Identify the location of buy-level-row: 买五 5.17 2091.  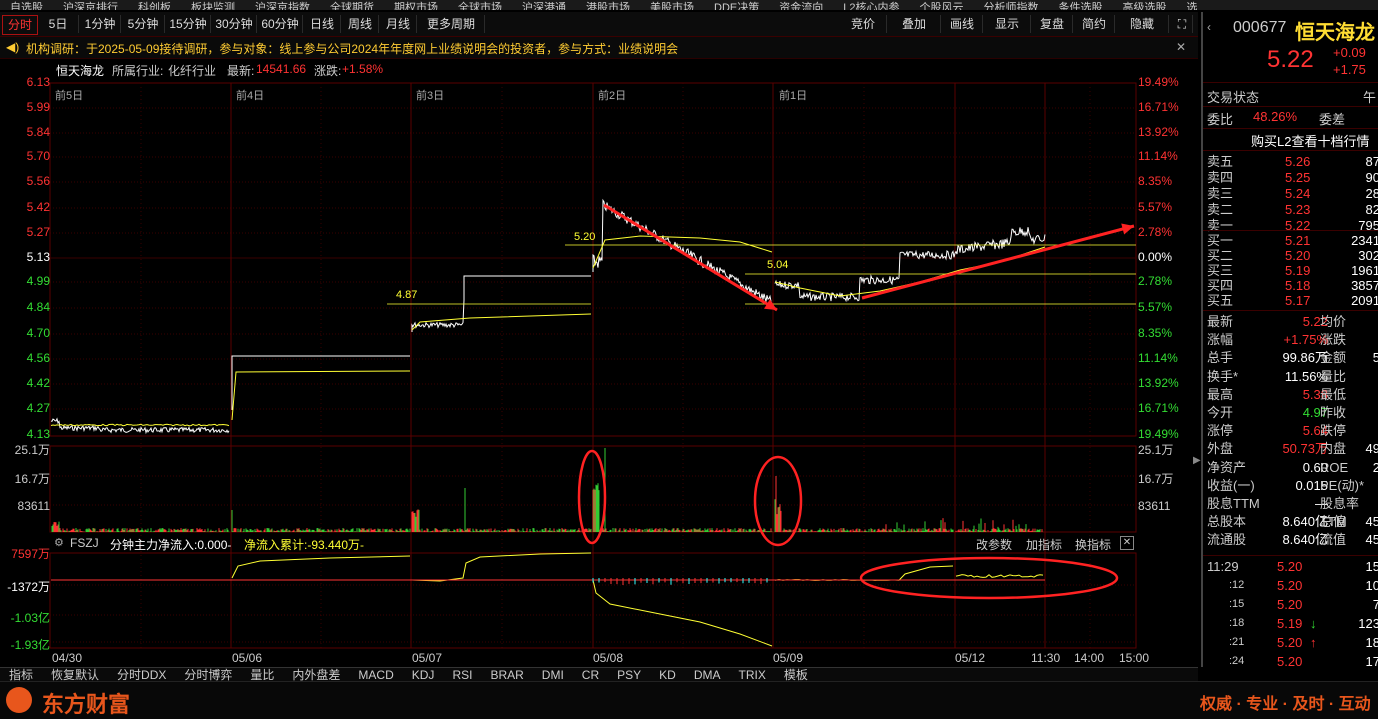
(1292, 300).